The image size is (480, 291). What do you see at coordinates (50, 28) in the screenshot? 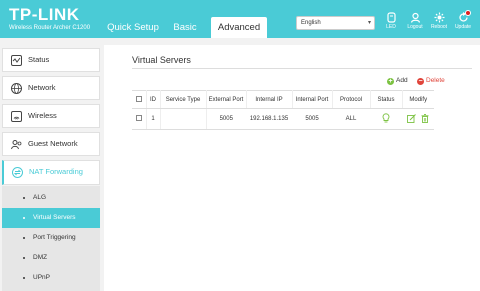
I see `brand-model: Wireless Router Archer C1200` at bounding box center [50, 28].